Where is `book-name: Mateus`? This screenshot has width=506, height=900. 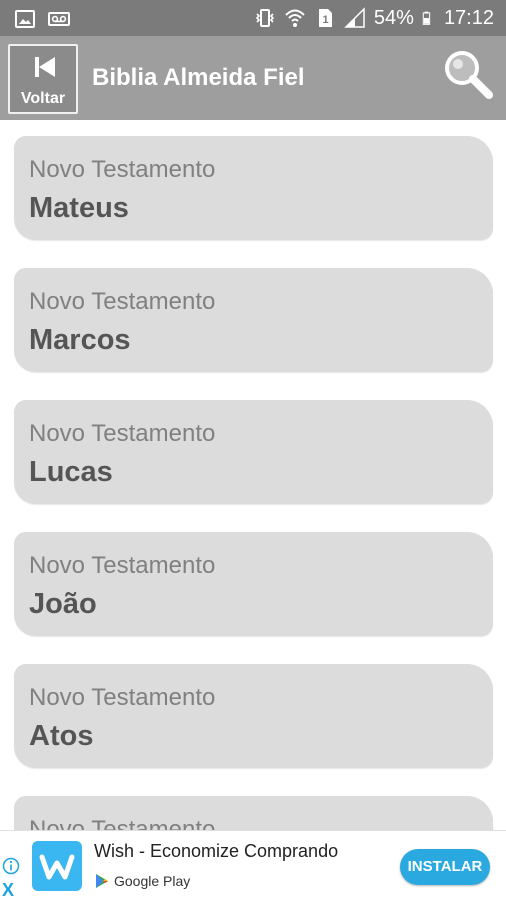
book-name: Mateus is located at coordinates (79, 208).